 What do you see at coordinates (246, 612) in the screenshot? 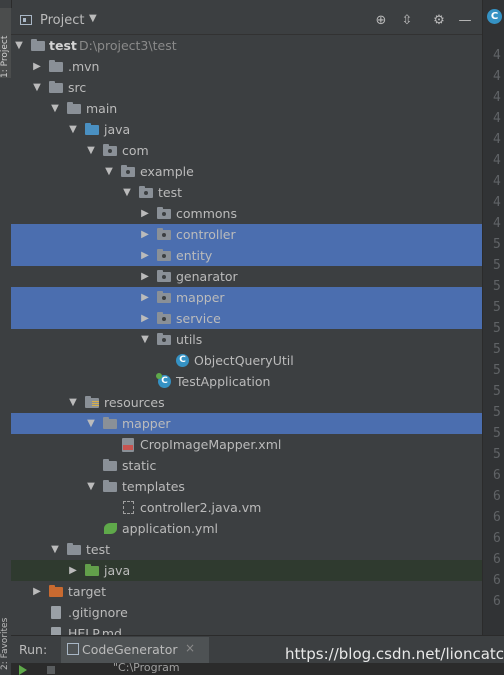
I see `tree-row-gitignore: .gitignore` at bounding box center [246, 612].